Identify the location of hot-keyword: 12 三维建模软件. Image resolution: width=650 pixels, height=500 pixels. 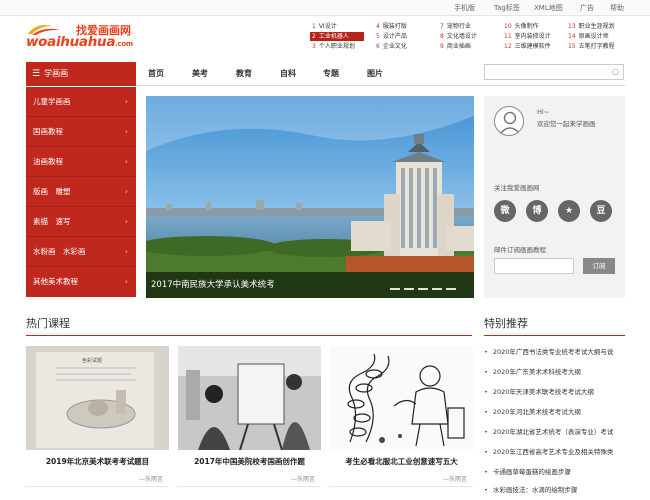
(526, 46).